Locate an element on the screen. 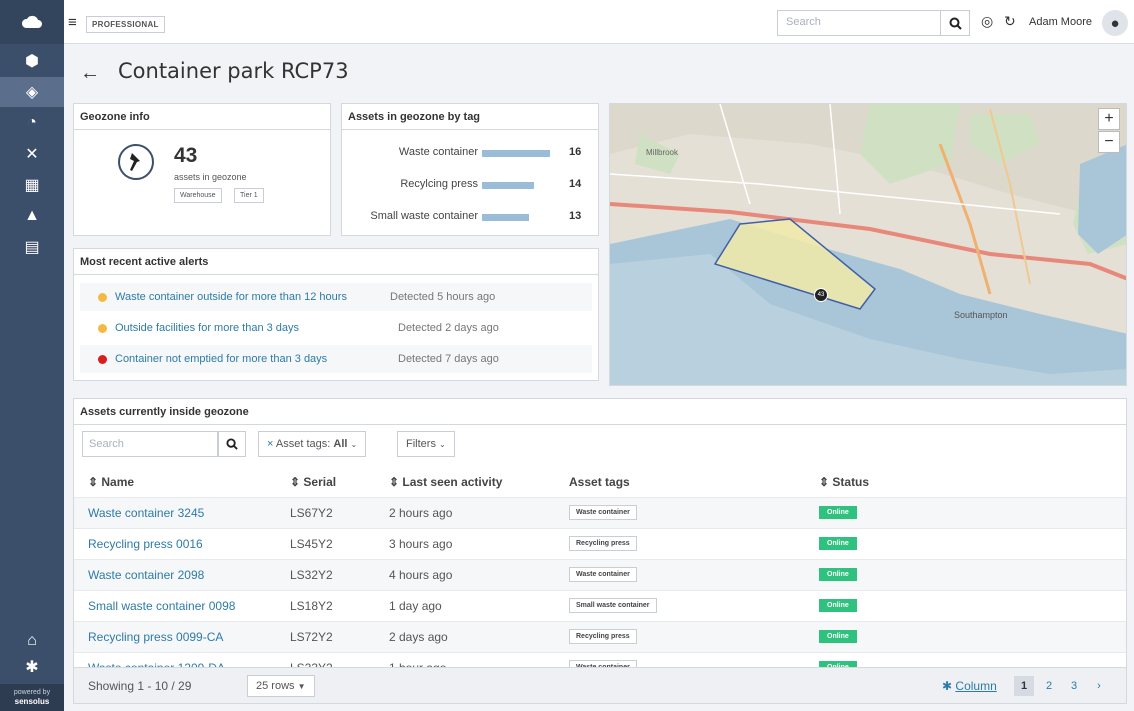  clear-filter-icon: × is located at coordinates (270, 444).